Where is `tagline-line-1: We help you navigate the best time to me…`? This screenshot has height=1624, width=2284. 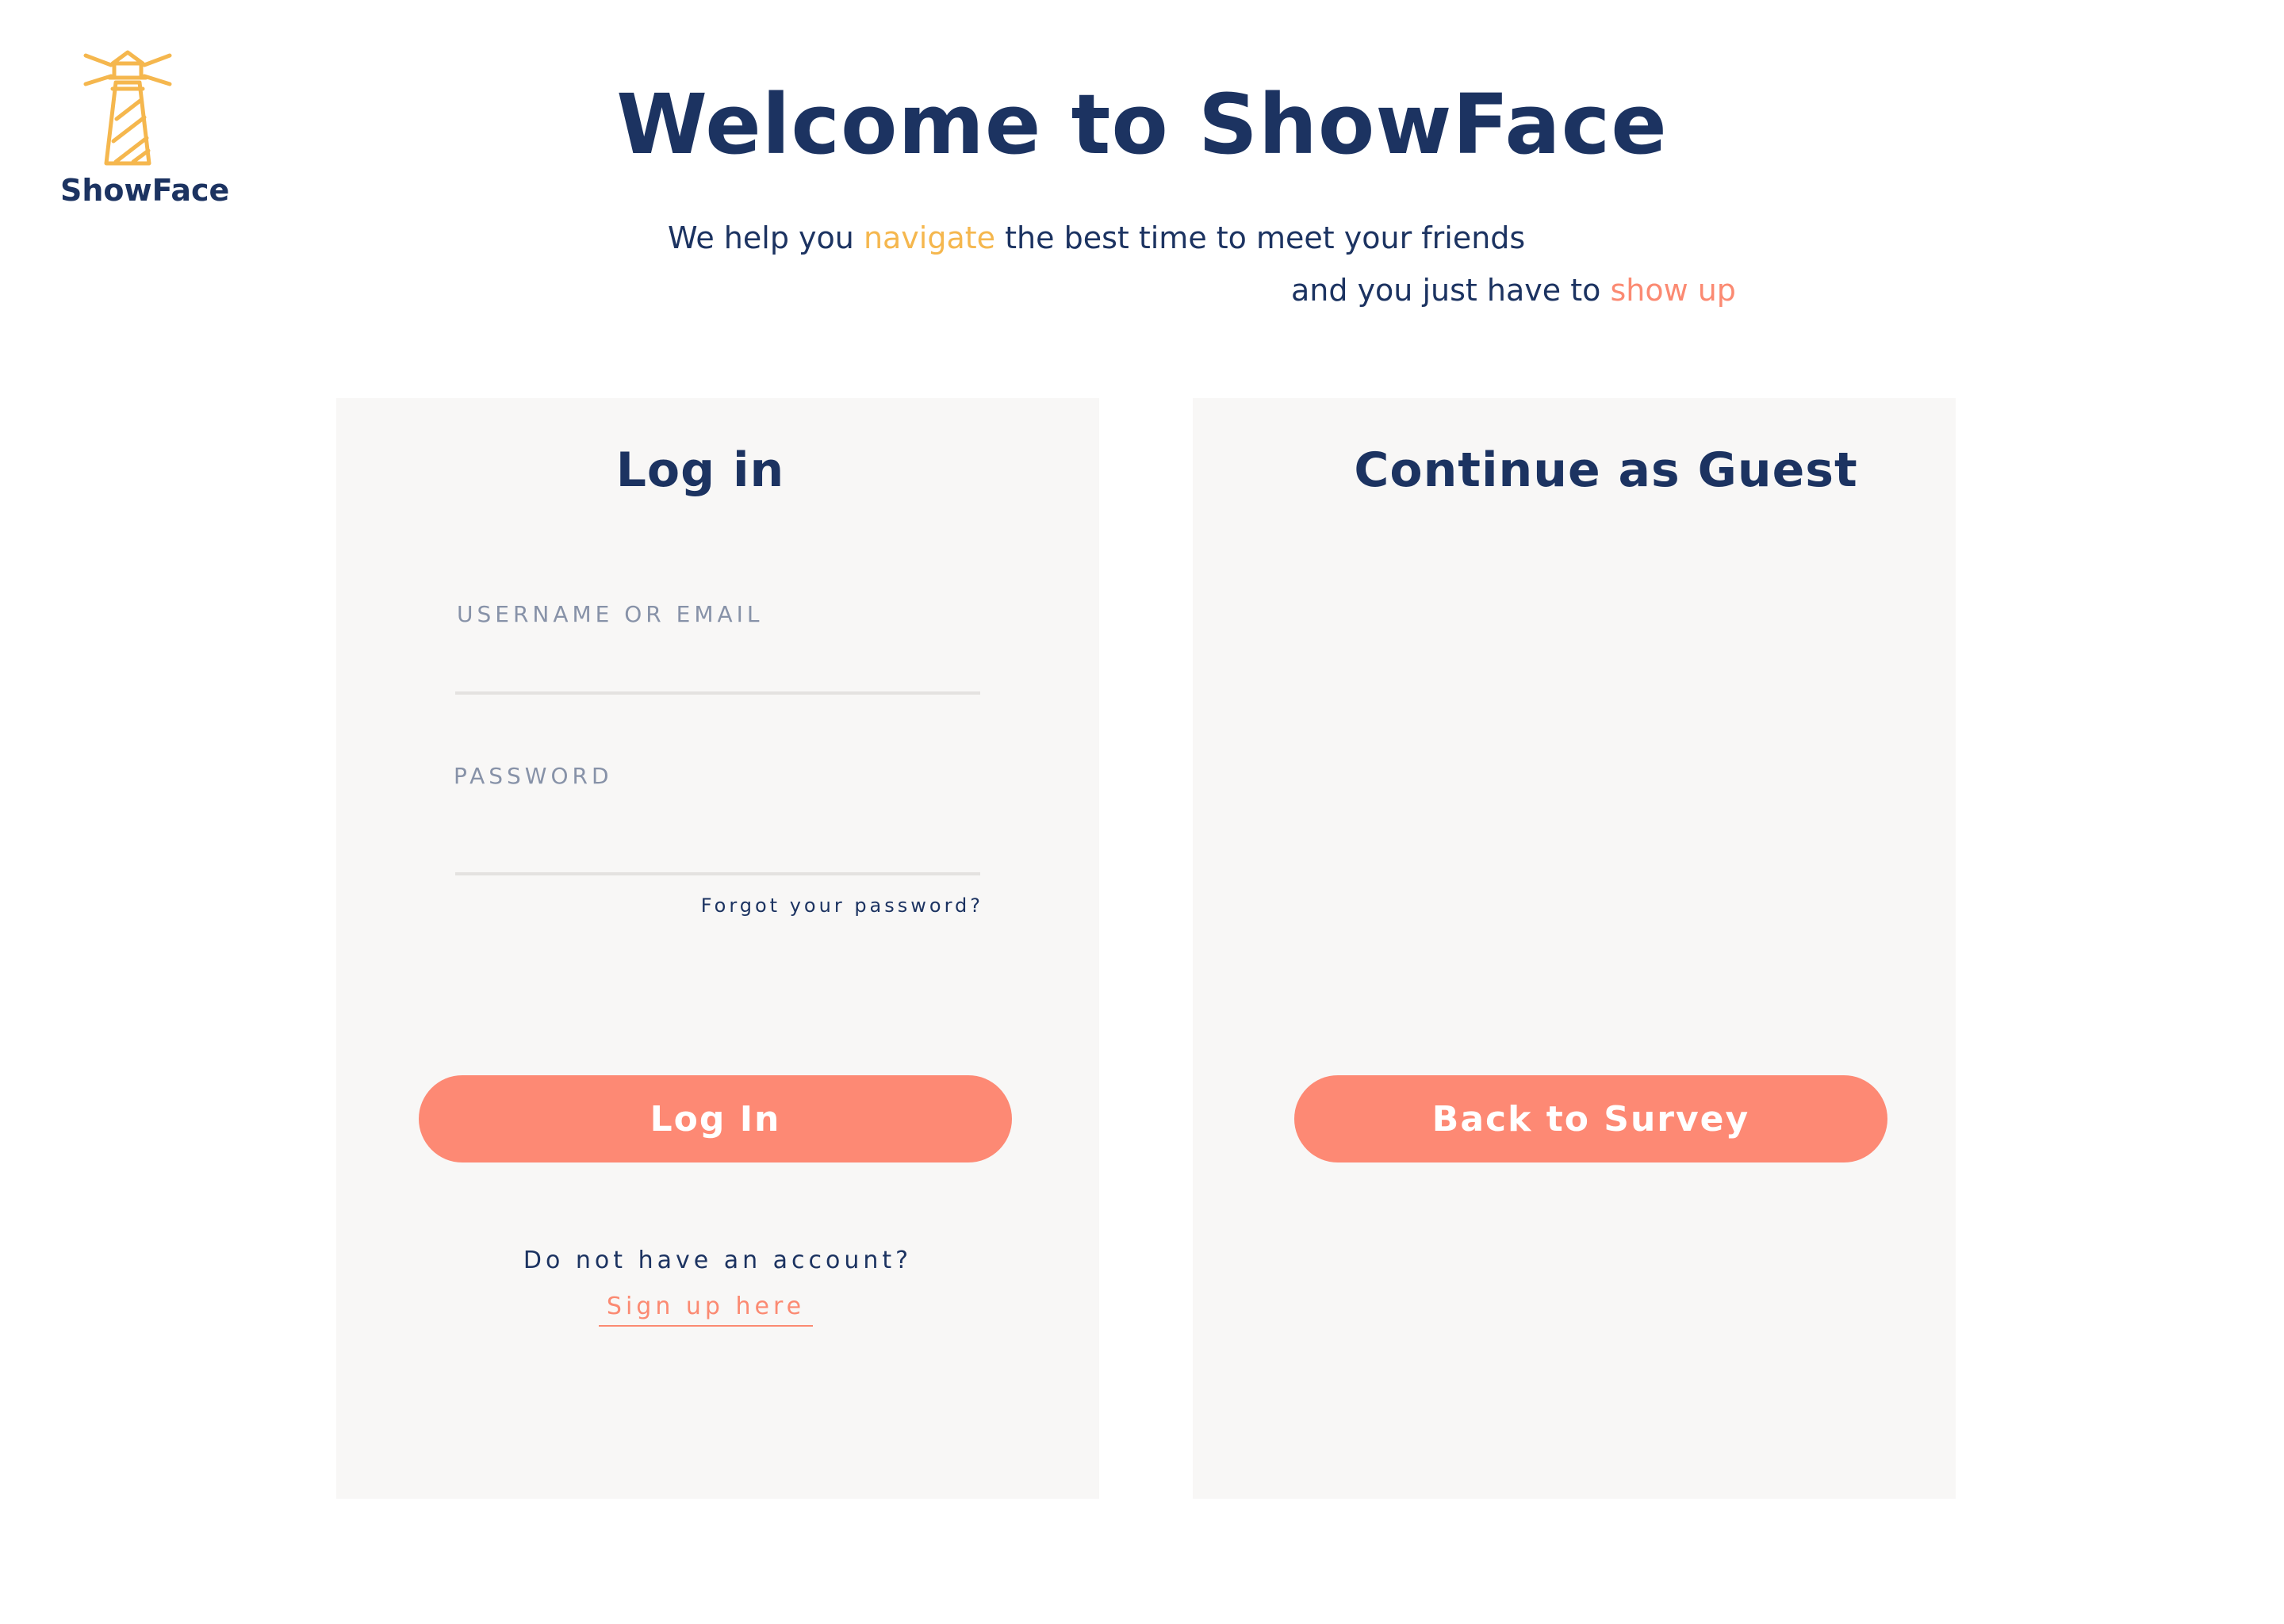
tagline-line-1: We help you navigate the best time to me… is located at coordinates (1096, 237).